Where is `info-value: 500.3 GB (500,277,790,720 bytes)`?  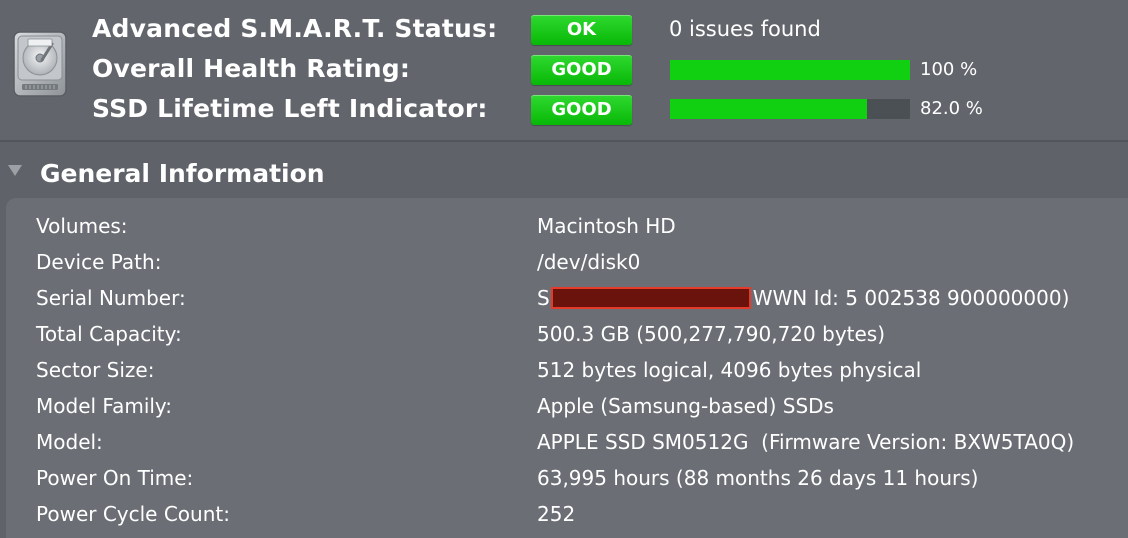
info-value: 500.3 GB (500,277,790,720 bytes) is located at coordinates (711, 334).